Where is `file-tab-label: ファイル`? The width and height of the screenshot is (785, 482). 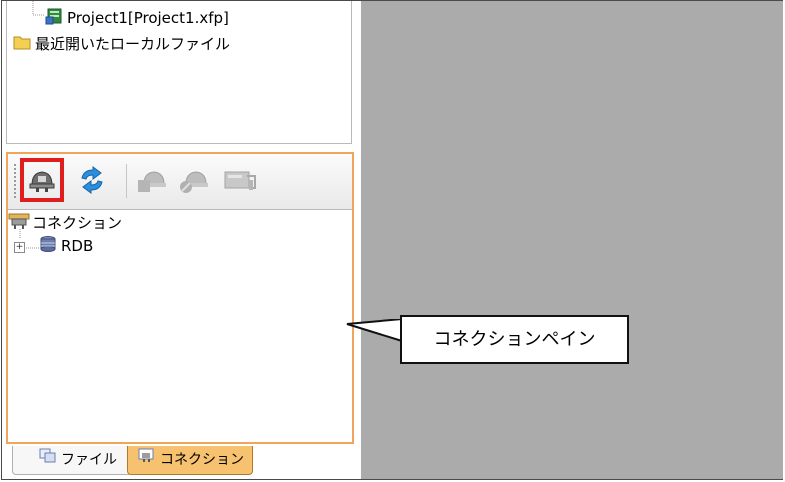
file-tab-label: ファイル is located at coordinates (89, 460).